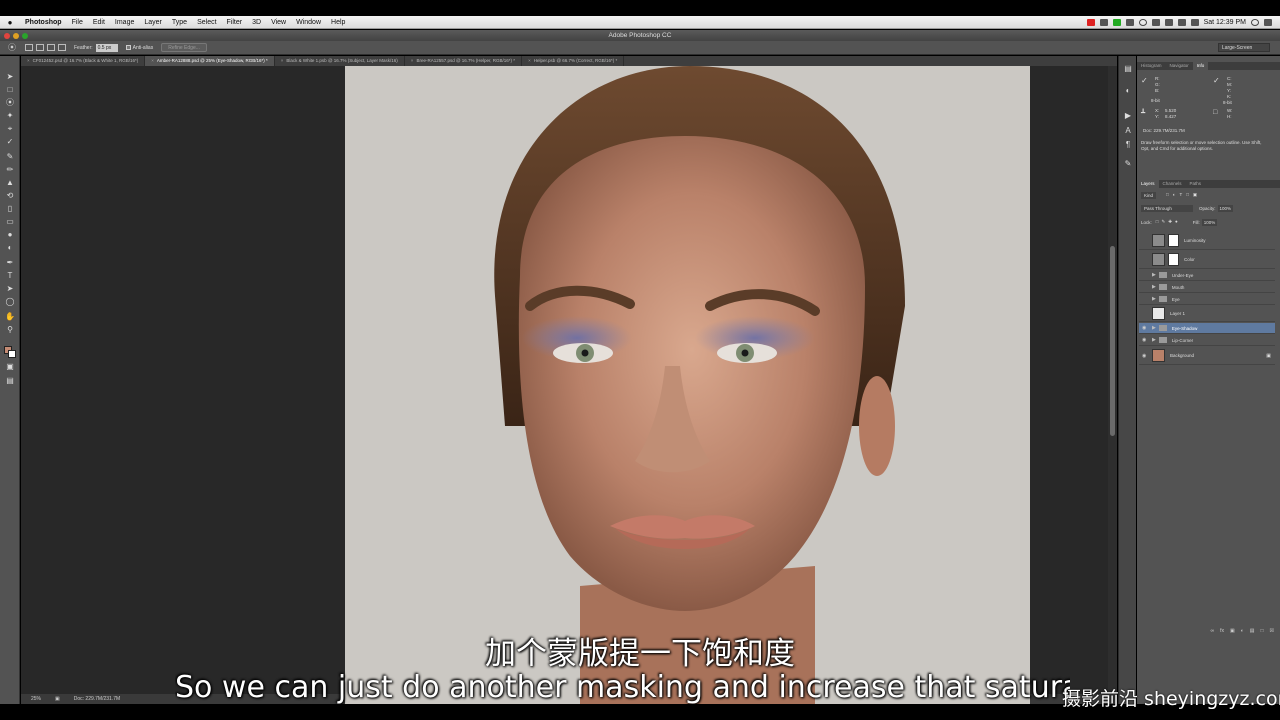 The width and height of the screenshot is (1280, 720). I want to click on sync-icon, so click(1142, 22).